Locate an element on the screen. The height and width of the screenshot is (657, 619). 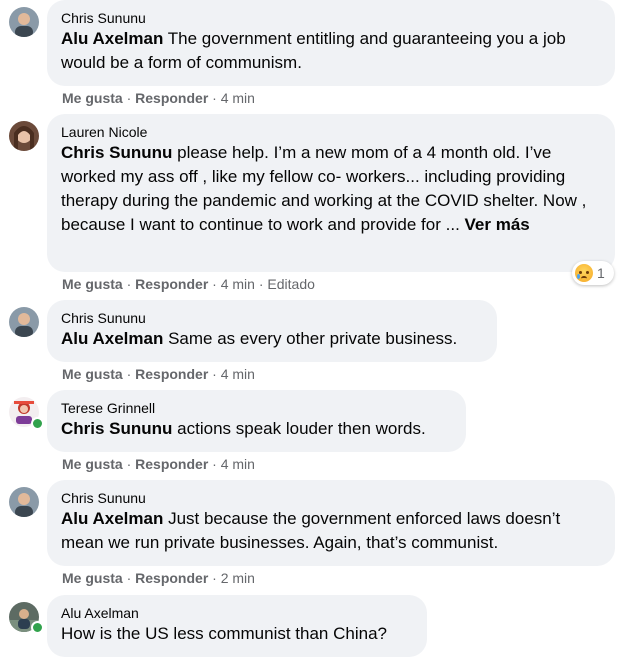
reaction-badge: 1 is located at coordinates (593, 273).